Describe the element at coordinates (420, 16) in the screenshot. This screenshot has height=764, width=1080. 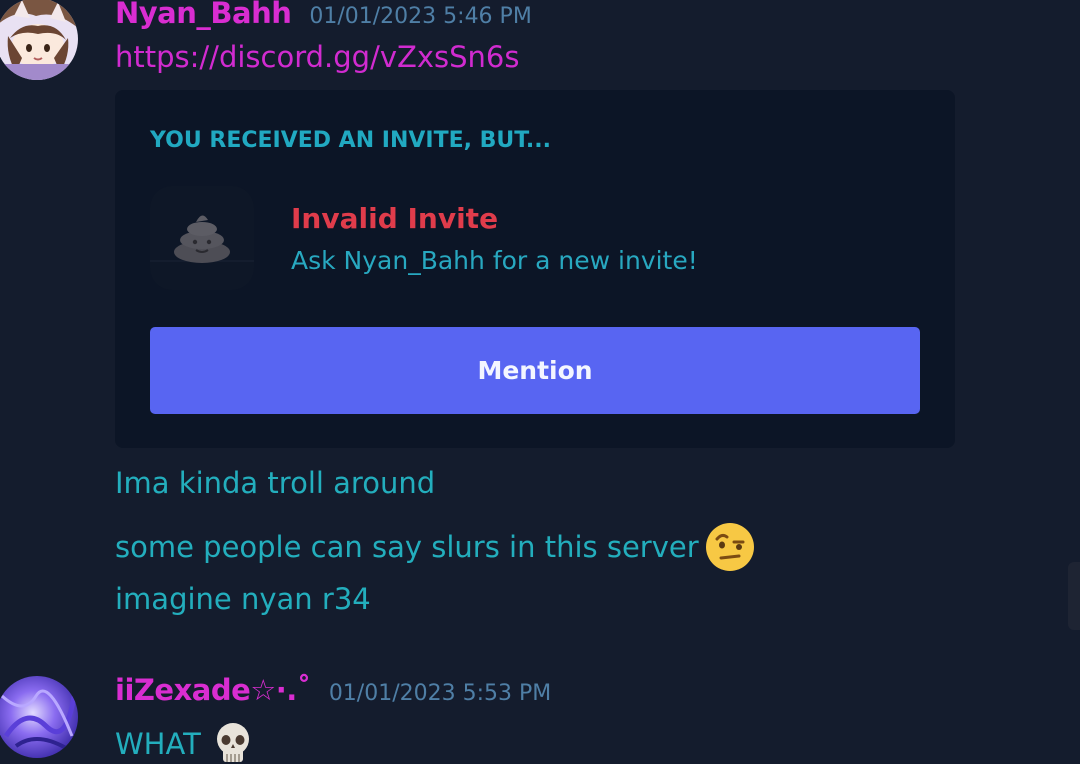
I see `timestamp: 01/01/2023 5:46 PM` at that location.